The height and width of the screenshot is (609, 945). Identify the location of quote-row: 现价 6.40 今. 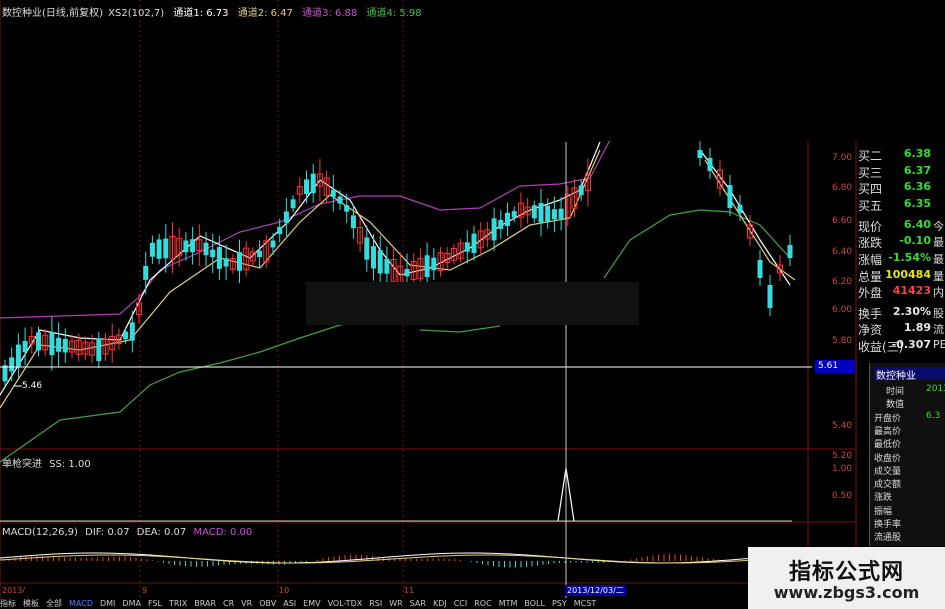
(901, 226).